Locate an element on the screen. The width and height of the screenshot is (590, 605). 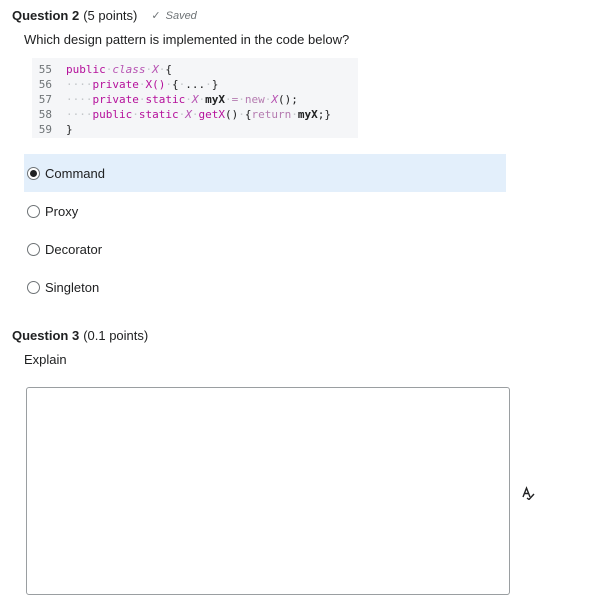
code-token: return is located at coordinates (271, 114).